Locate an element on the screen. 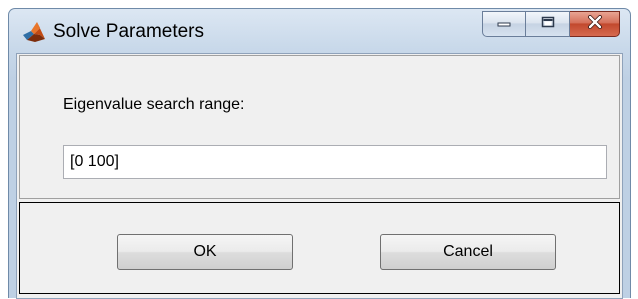 The height and width of the screenshot is (299, 638). caption-buttons is located at coordinates (551, 24).